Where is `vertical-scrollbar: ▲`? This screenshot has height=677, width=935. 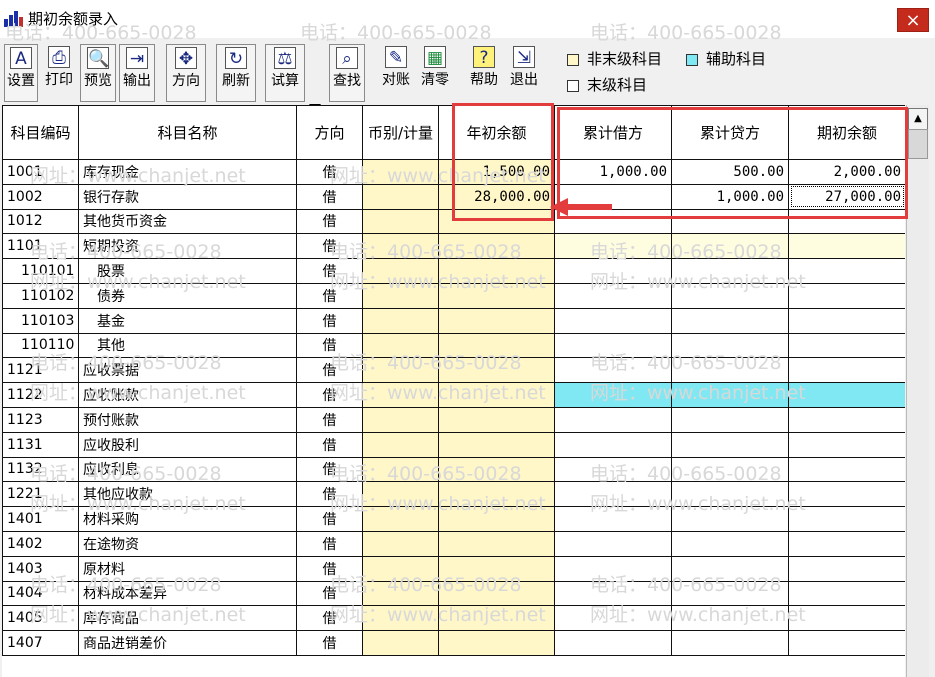 vertical-scrollbar: ▲ is located at coordinates (917, 391).